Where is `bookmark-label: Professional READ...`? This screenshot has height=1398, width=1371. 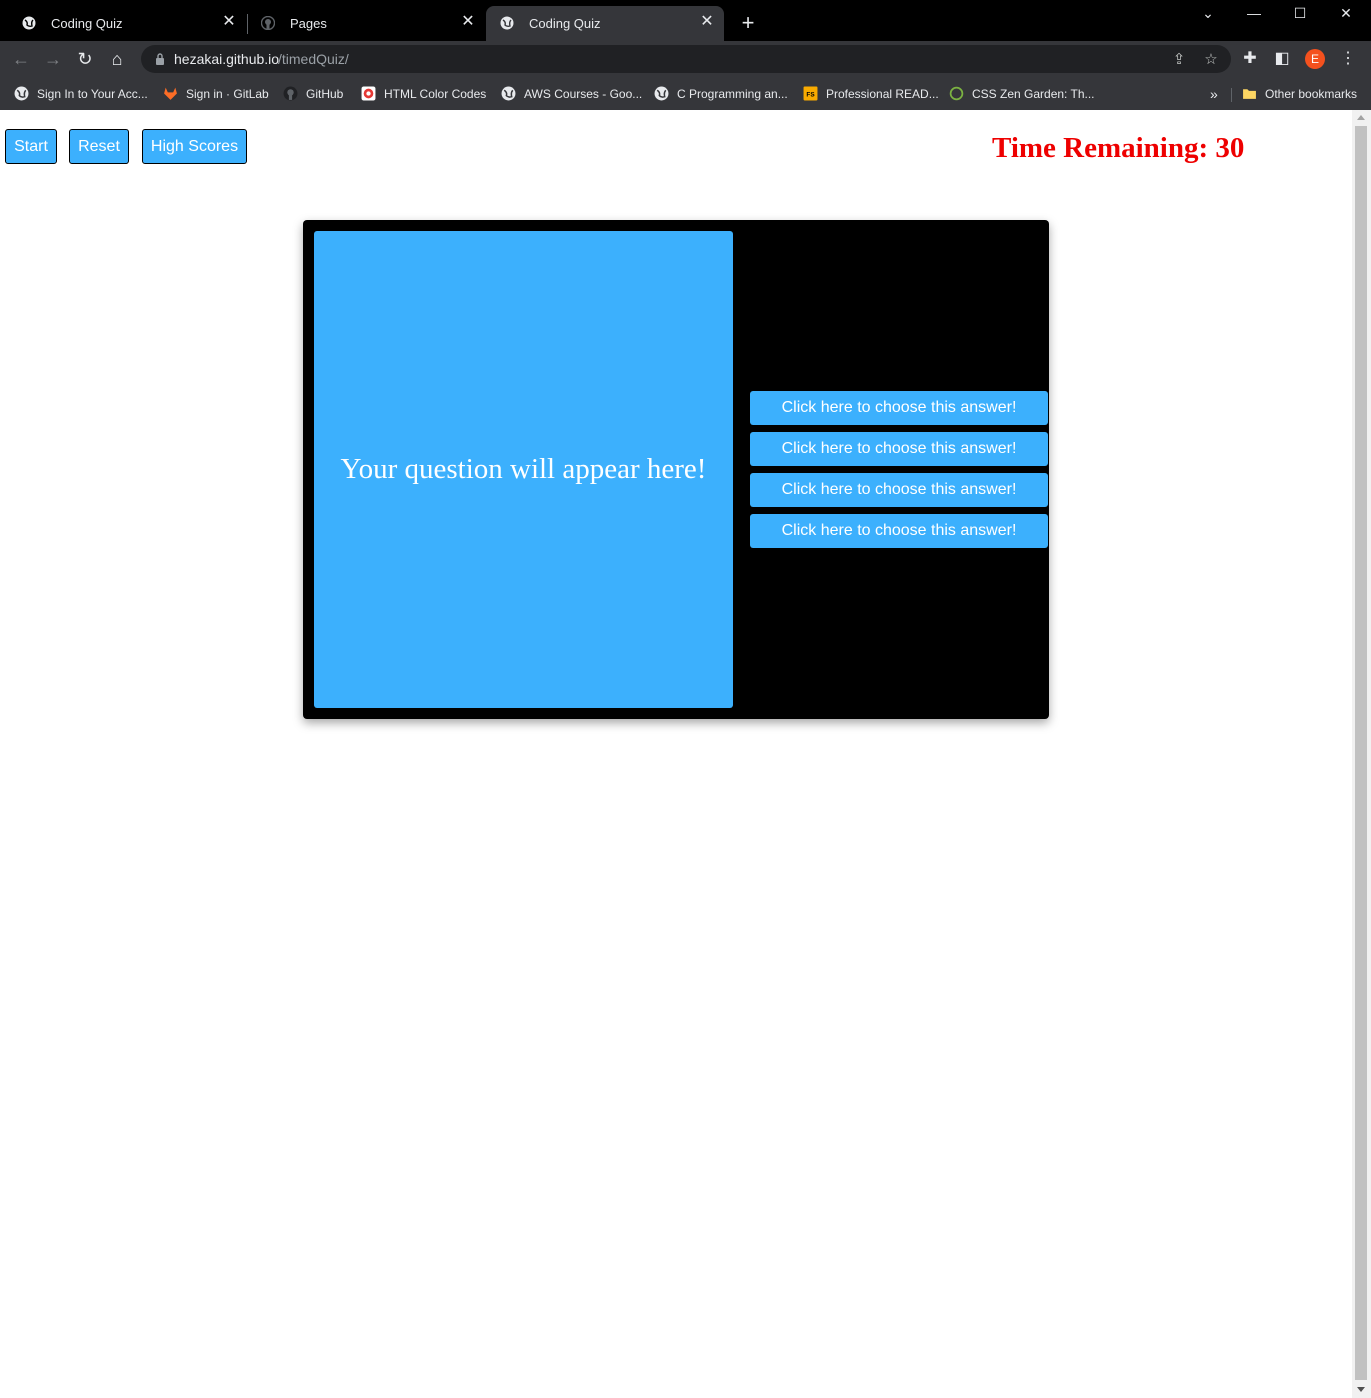
bookmark-label: Professional READ... is located at coordinates (882, 94).